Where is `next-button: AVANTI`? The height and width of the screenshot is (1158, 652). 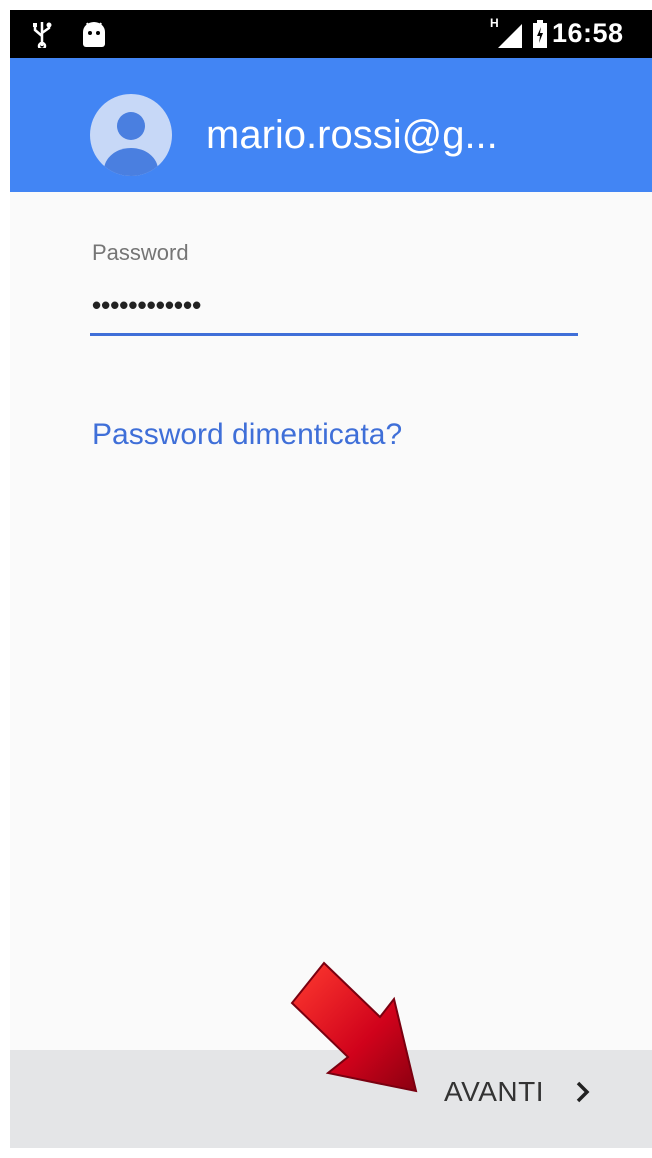 next-button: AVANTI is located at coordinates (518, 1092).